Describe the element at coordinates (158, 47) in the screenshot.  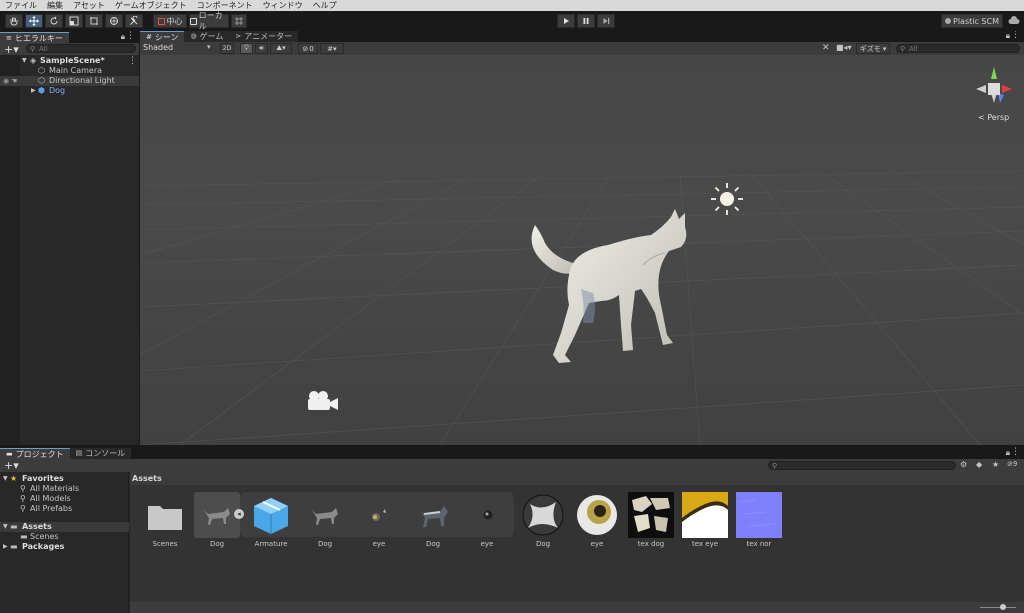
I see `shading-mode-dropdown: Shaded` at that location.